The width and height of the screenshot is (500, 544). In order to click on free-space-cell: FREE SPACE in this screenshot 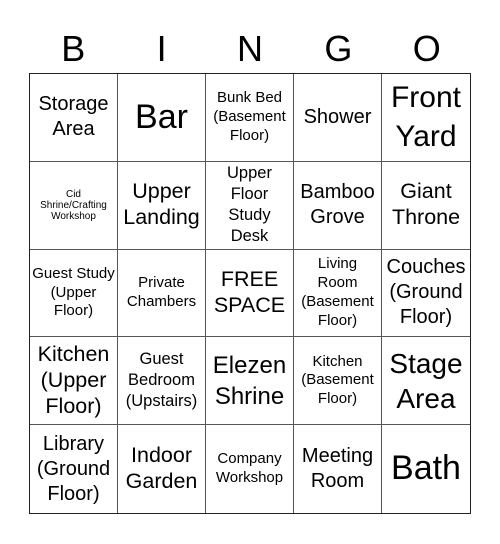, I will do `click(250, 293)`.